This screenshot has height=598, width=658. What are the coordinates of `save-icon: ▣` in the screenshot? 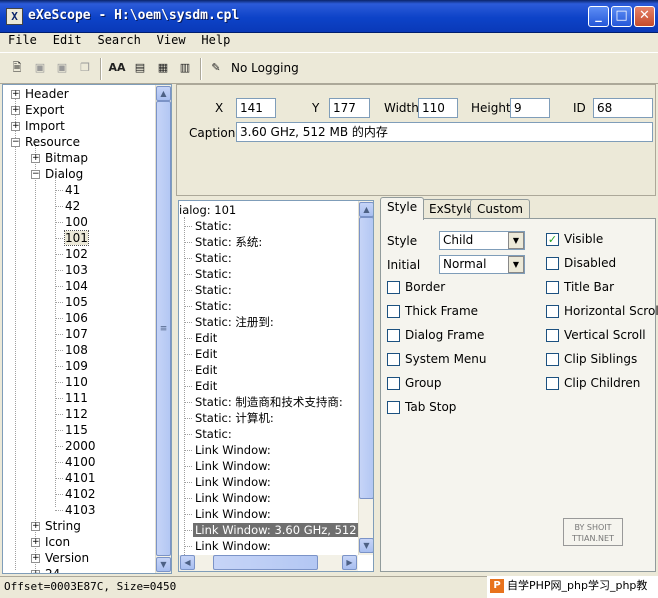 It's located at (40, 68).